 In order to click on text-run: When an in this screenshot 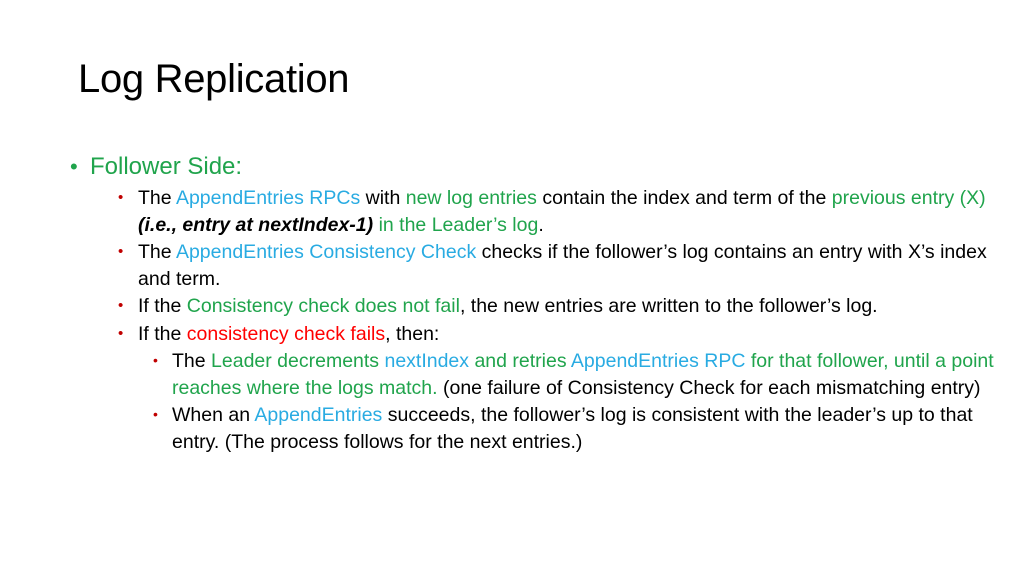, I will do `click(213, 415)`.